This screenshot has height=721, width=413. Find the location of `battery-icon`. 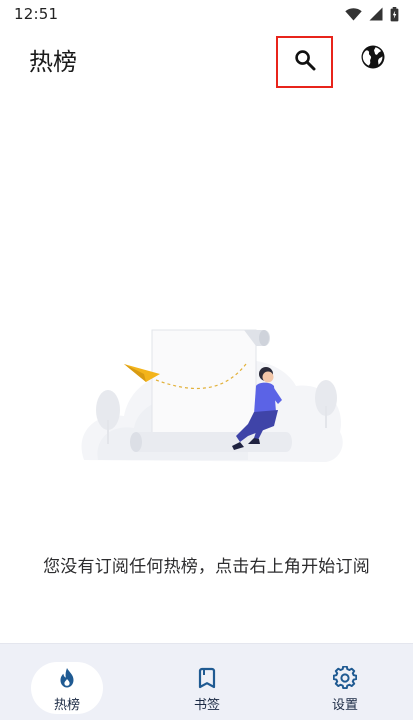

battery-icon is located at coordinates (394, 14).